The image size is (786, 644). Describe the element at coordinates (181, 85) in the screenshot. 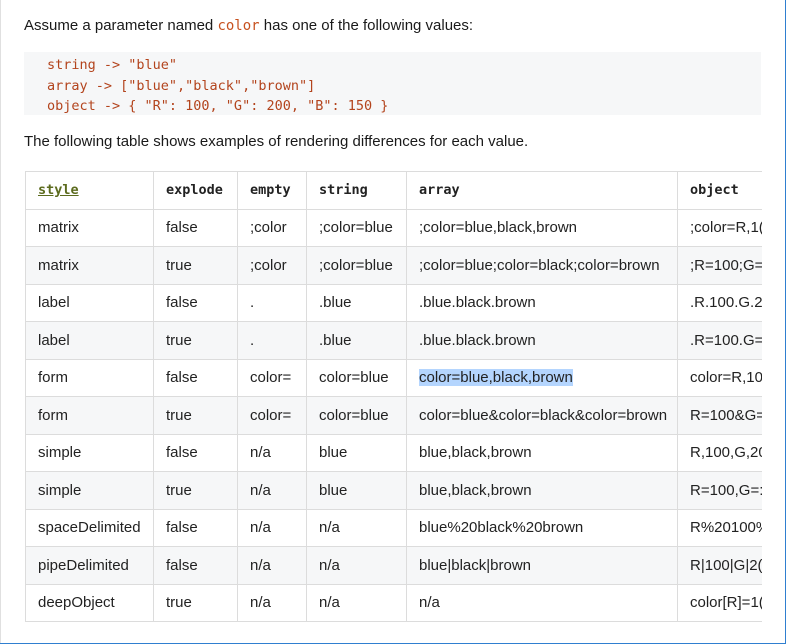

I see `code-line: array -> ["blue","black","brown"]` at that location.